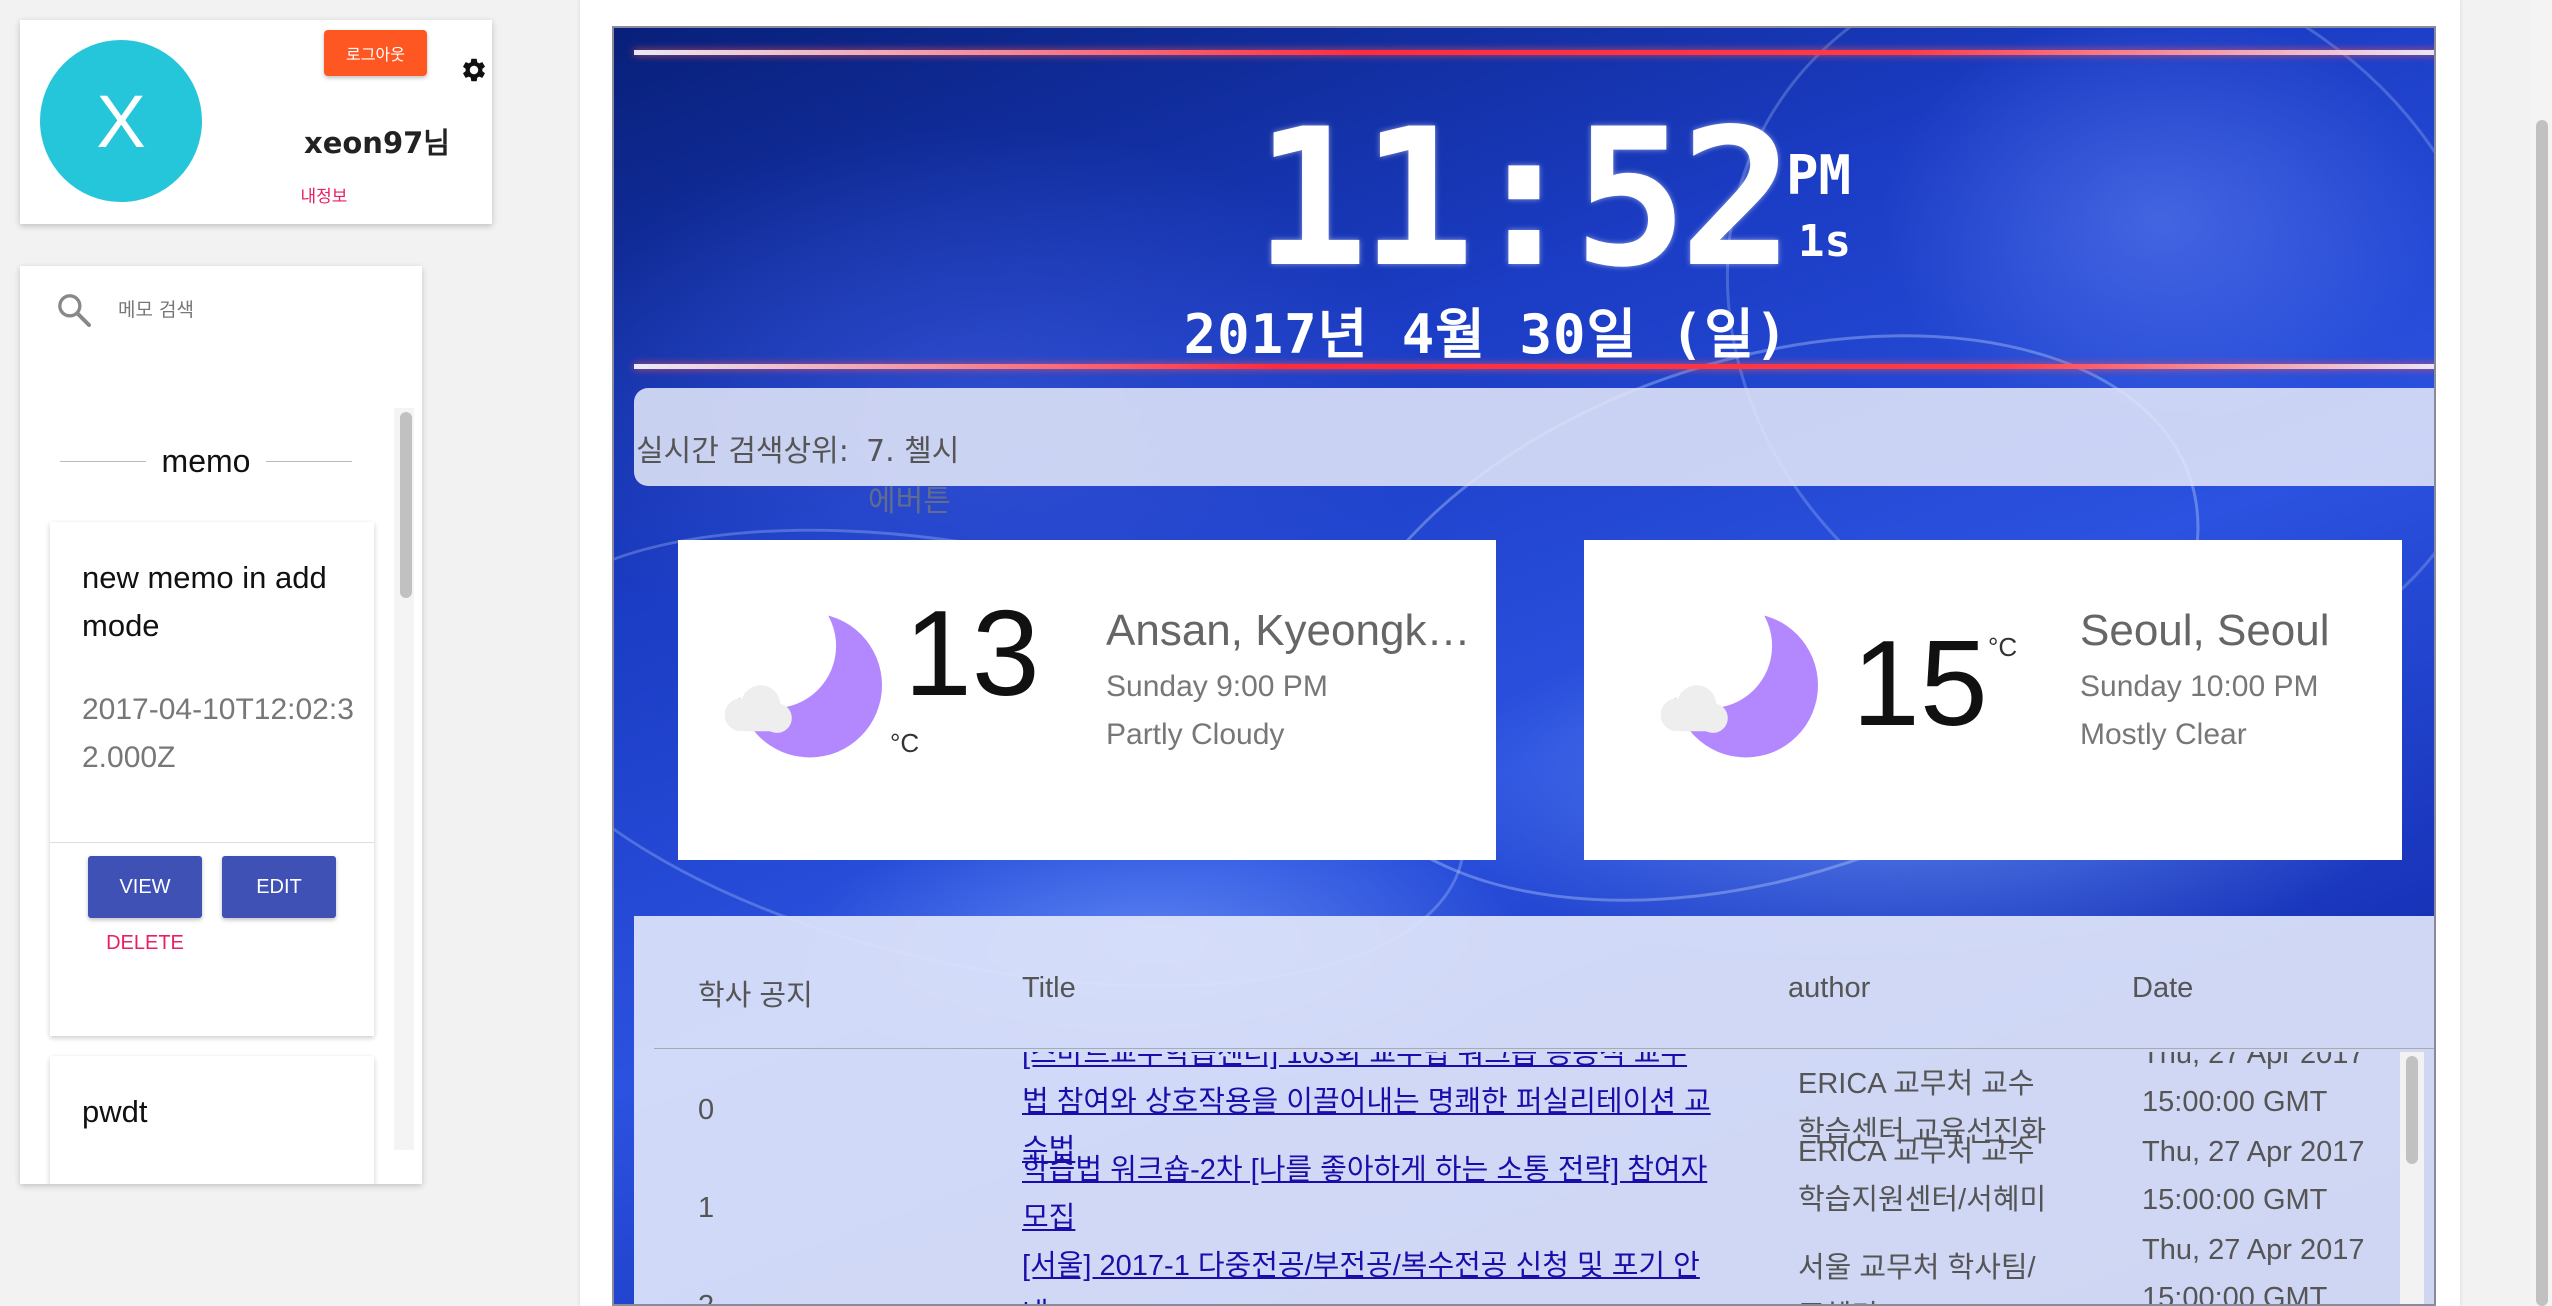 The image size is (2552, 1306). I want to click on trending-label: 실시간 검색상위:, so click(742, 451).